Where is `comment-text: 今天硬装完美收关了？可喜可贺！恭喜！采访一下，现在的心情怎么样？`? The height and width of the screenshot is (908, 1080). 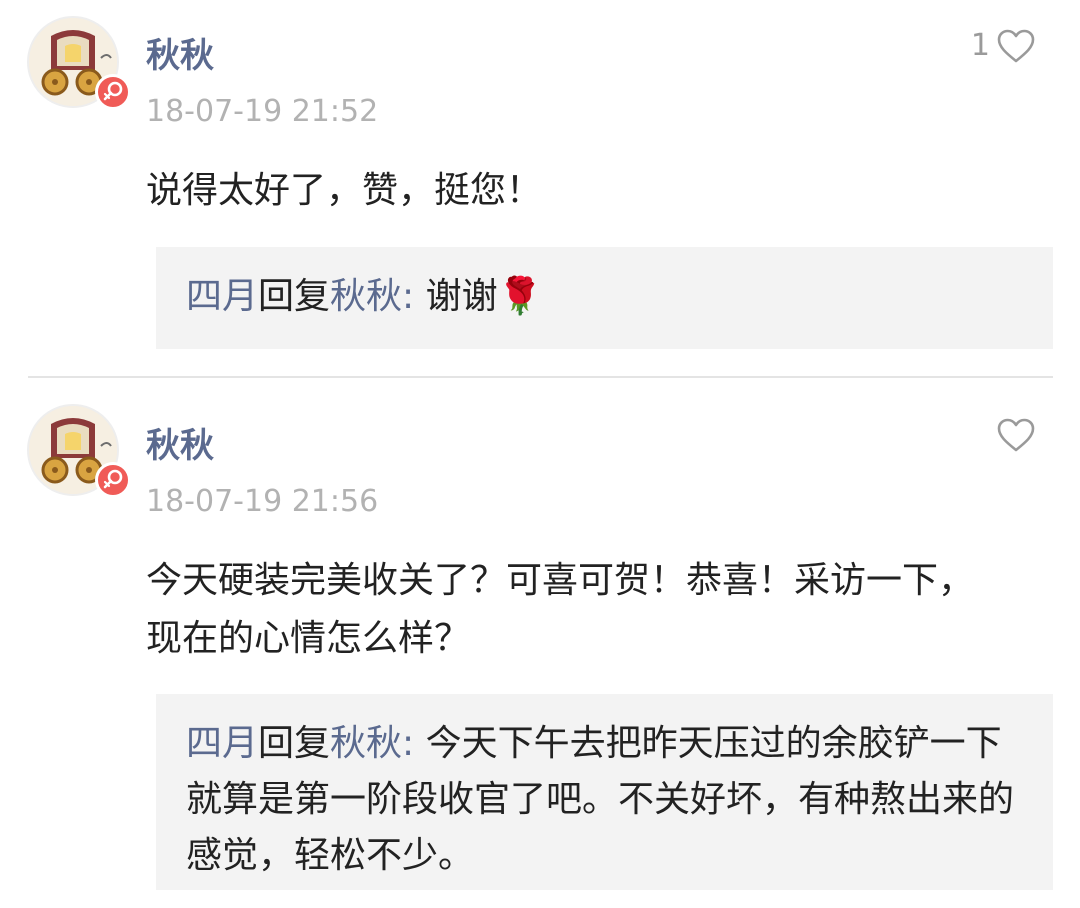 comment-text: 今天硬装完美收关了？可喜可贺！恭喜！采访一下，现在的心情怎么样？ is located at coordinates (560, 609).